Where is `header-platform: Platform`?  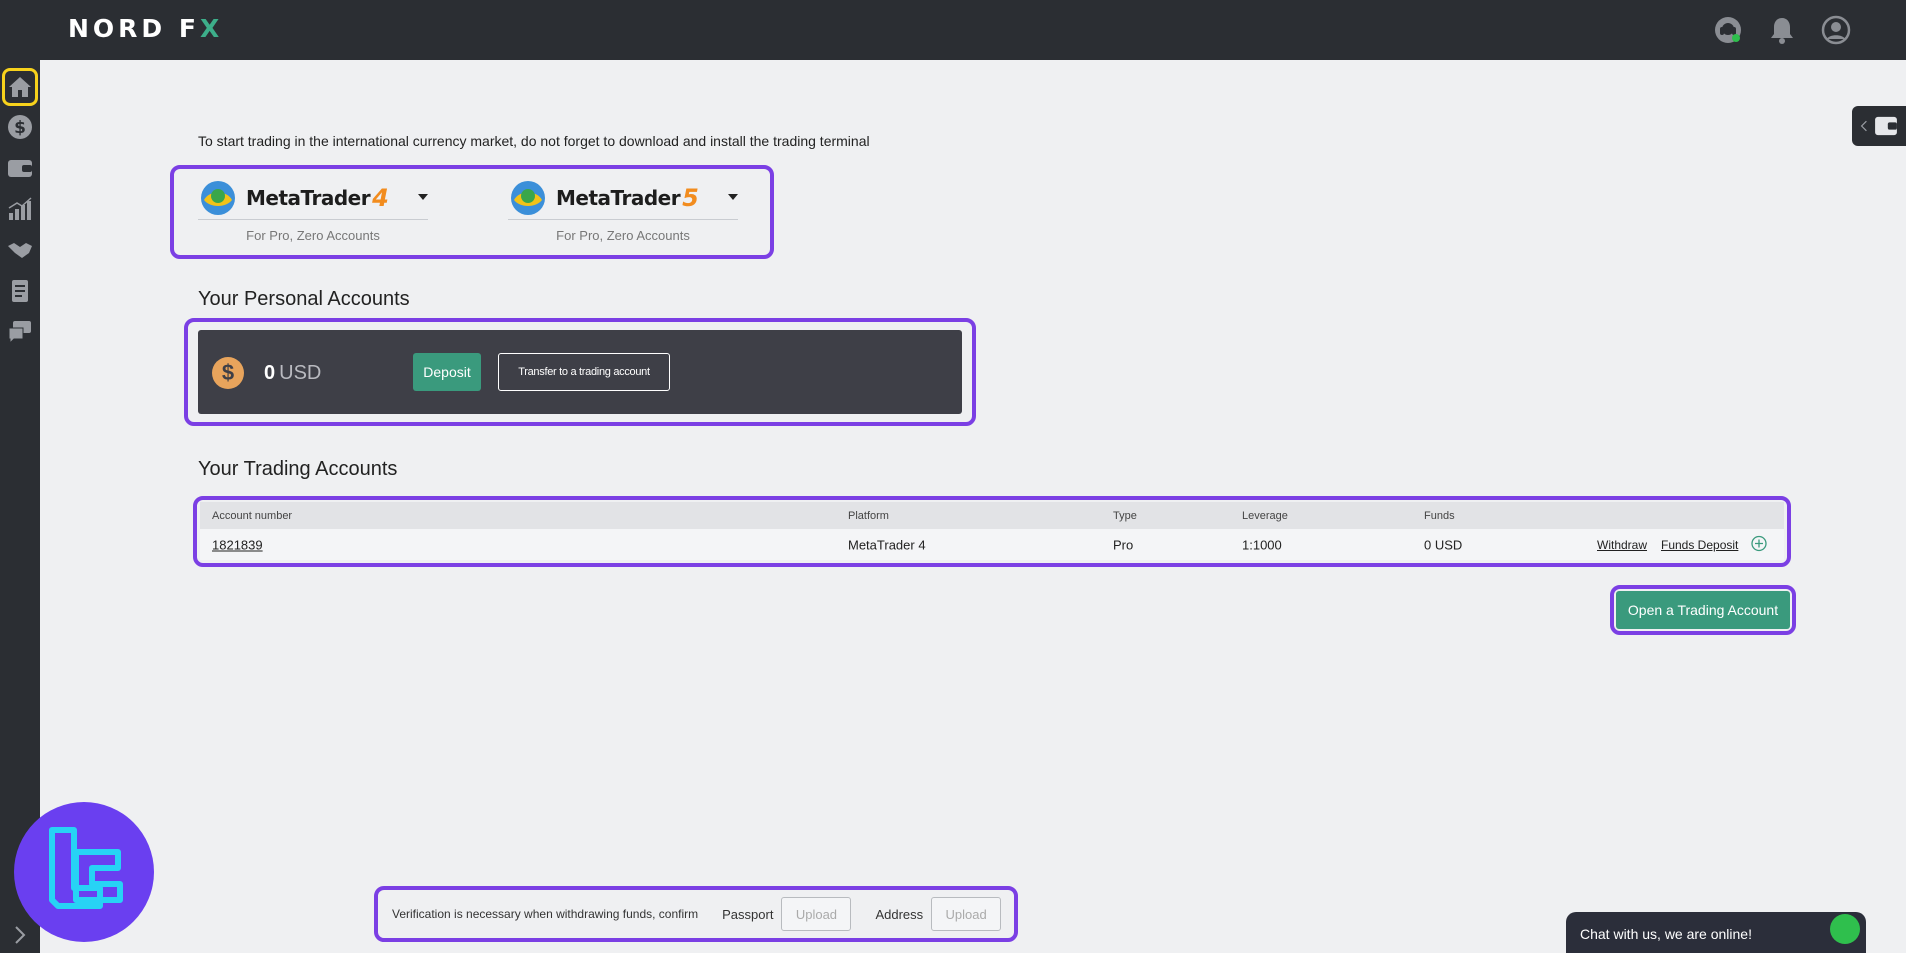
header-platform: Platform is located at coordinates (868, 515).